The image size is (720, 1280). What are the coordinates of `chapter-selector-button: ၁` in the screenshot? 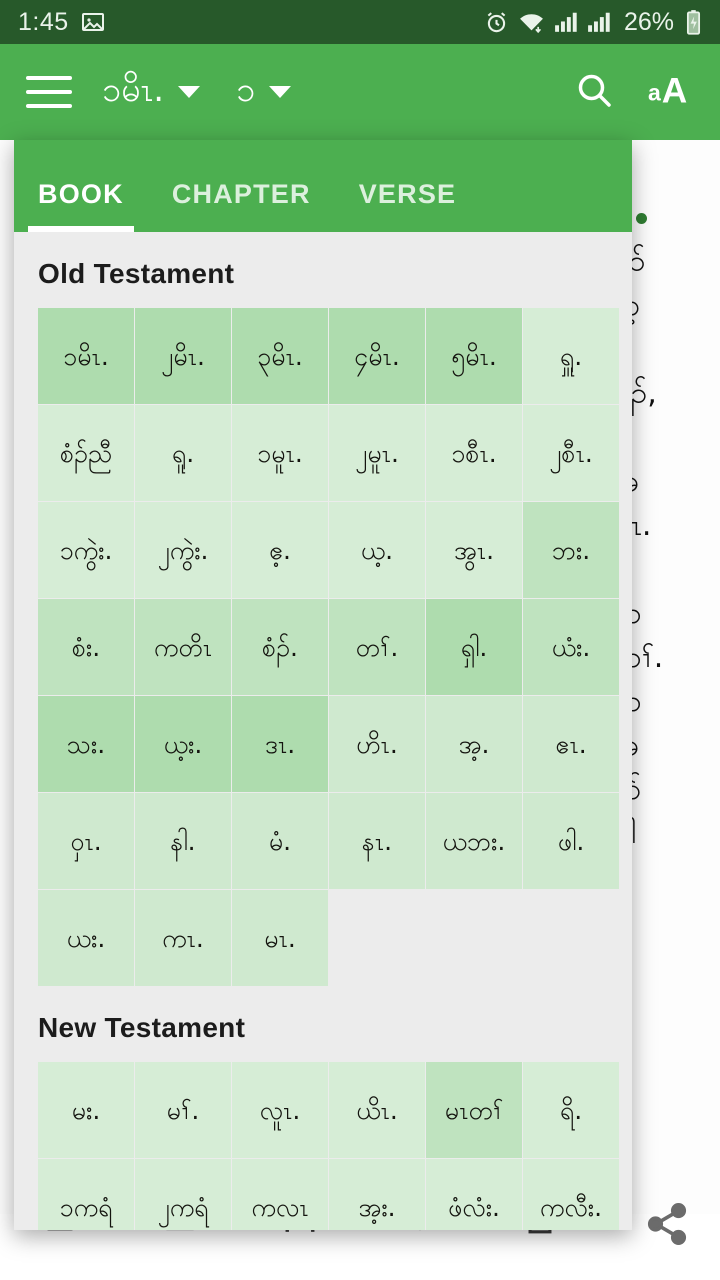 It's located at (246, 92).